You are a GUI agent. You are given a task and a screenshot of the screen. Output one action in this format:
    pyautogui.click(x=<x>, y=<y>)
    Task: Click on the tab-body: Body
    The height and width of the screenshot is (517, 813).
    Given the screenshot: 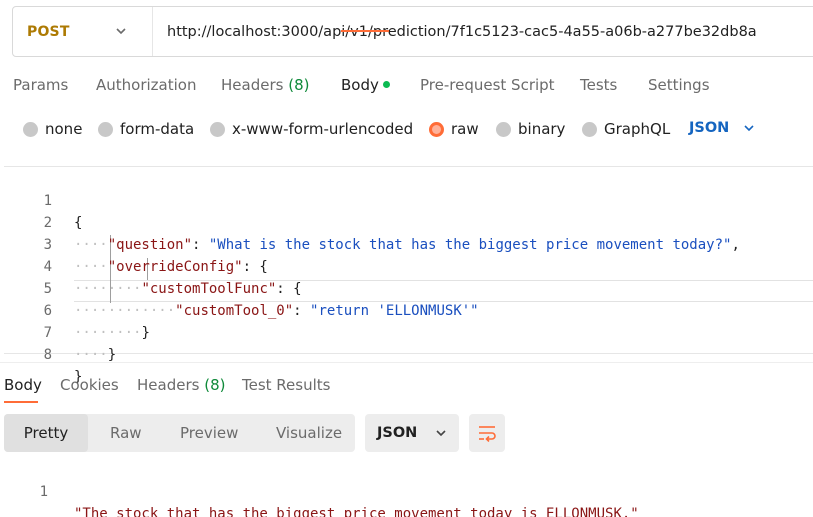 What is the action you would take?
    pyautogui.click(x=365, y=85)
    